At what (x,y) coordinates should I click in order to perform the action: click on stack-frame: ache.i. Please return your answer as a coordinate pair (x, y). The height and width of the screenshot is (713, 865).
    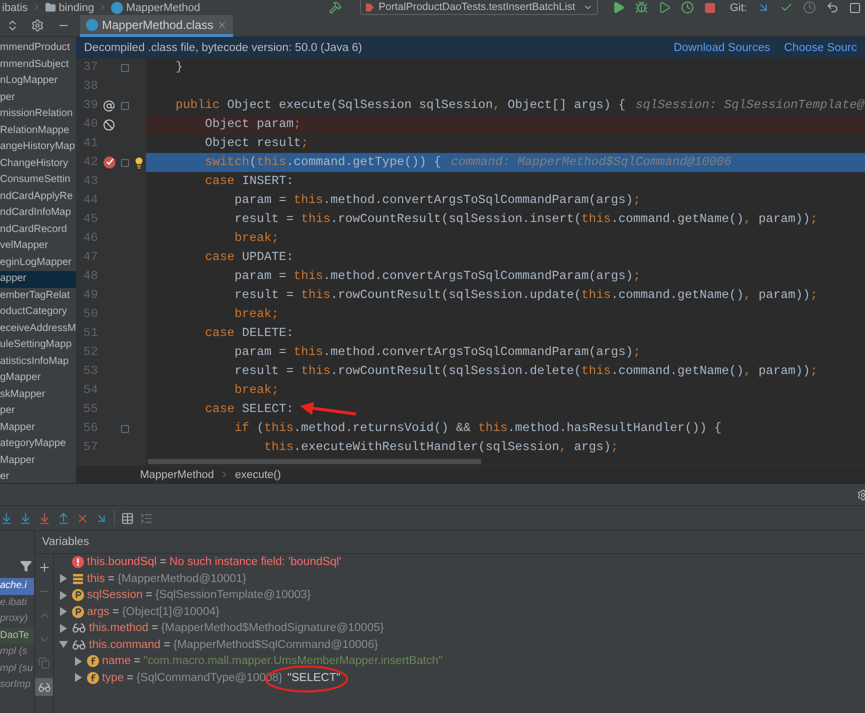
    Looking at the image, I should click on (17, 586).